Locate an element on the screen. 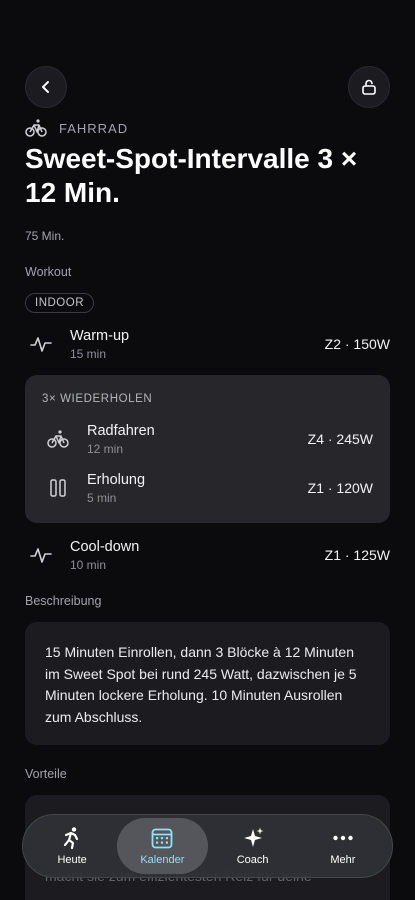 The image size is (415, 900). tab-coach: Coach is located at coordinates (253, 846).